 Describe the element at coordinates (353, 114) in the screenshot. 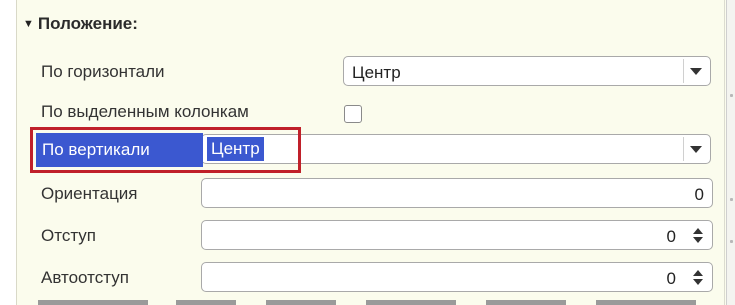

I see `selected-columns-checkbox` at that location.